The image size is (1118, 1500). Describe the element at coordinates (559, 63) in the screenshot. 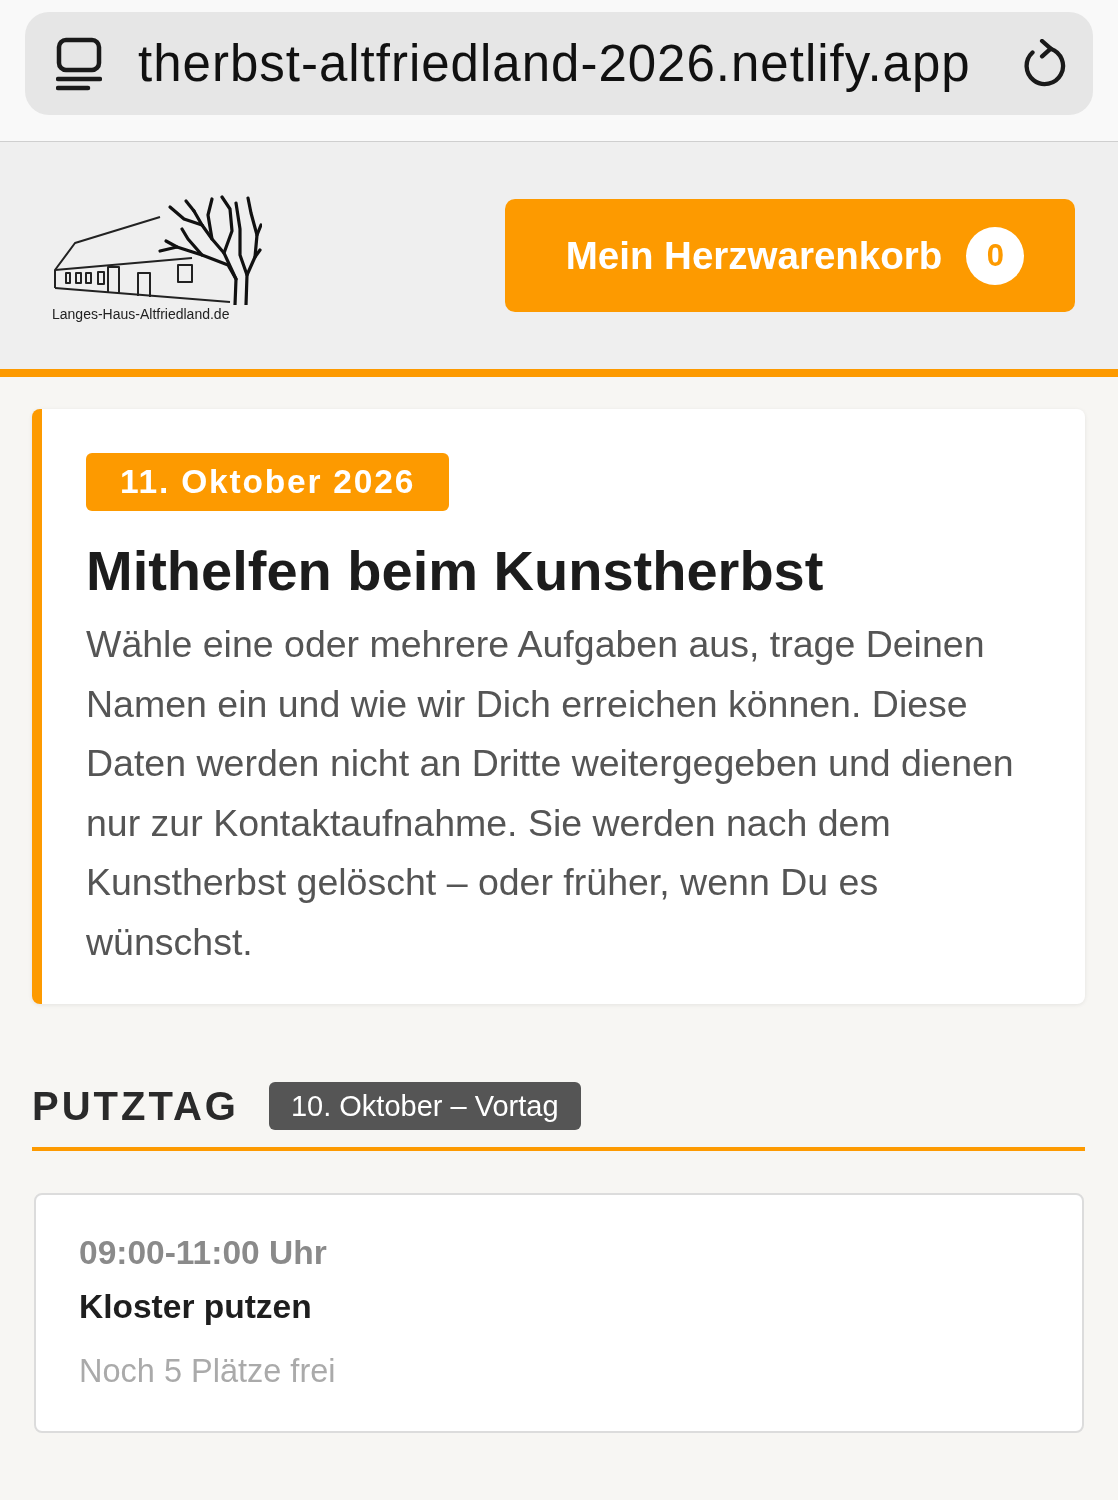

I see `address-bar: therbst-altfriedland-2026.netlify.app` at that location.